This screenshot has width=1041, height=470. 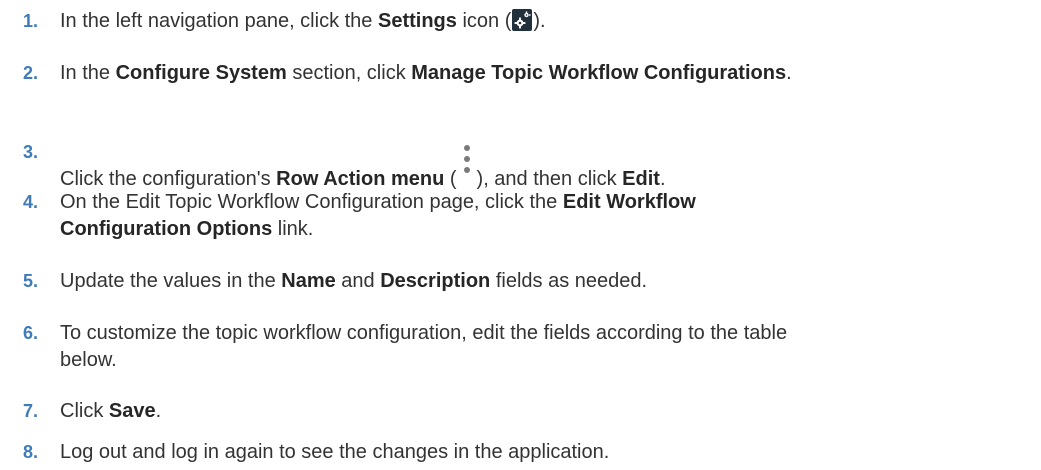 I want to click on step-number: 2., so click(x=31, y=73).